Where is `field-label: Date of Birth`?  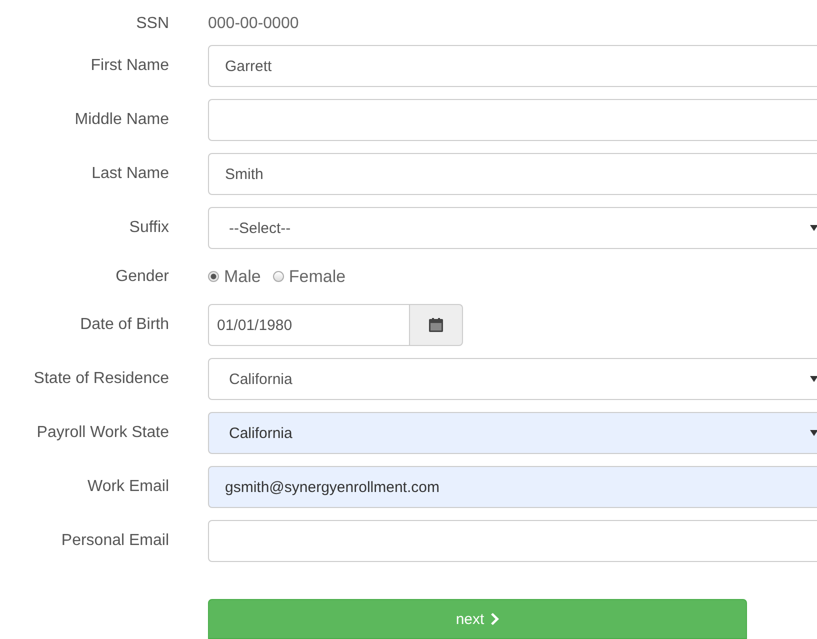 field-label: Date of Birth is located at coordinates (124, 325).